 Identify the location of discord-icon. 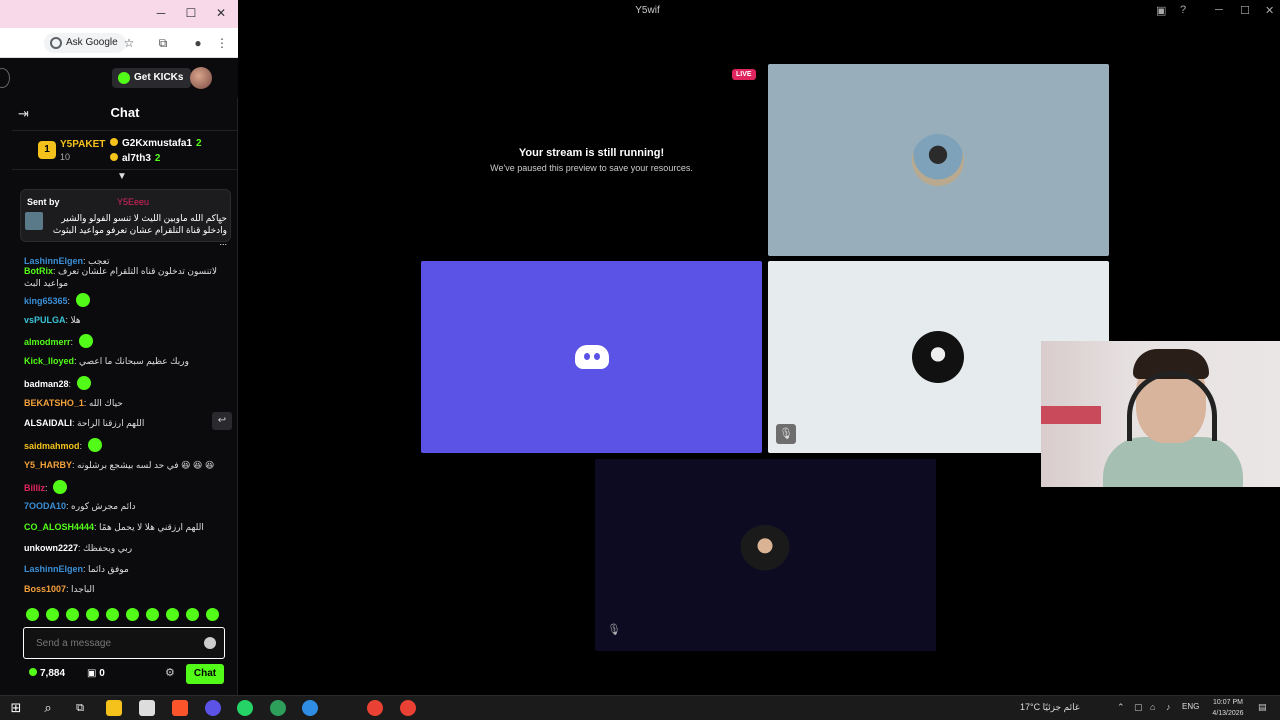
(213, 708).